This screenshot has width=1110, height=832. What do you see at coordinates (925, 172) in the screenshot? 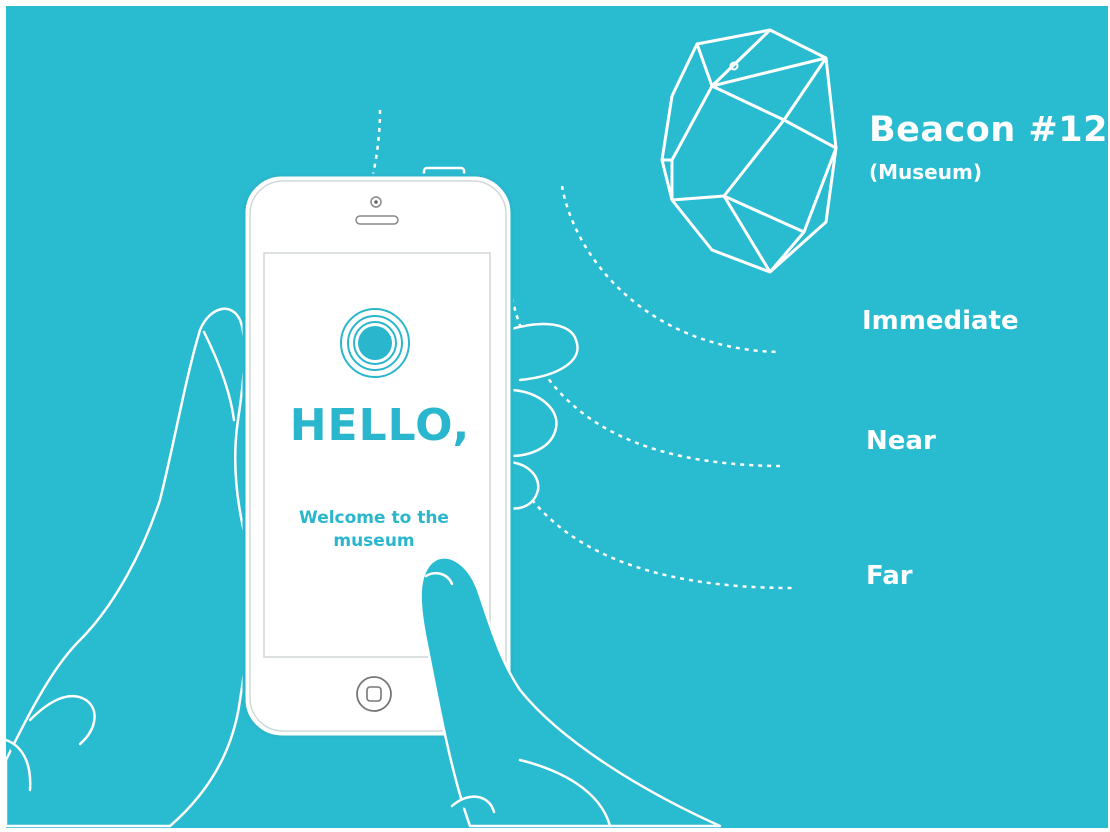
I see `beacon-location: (Museum)` at bounding box center [925, 172].